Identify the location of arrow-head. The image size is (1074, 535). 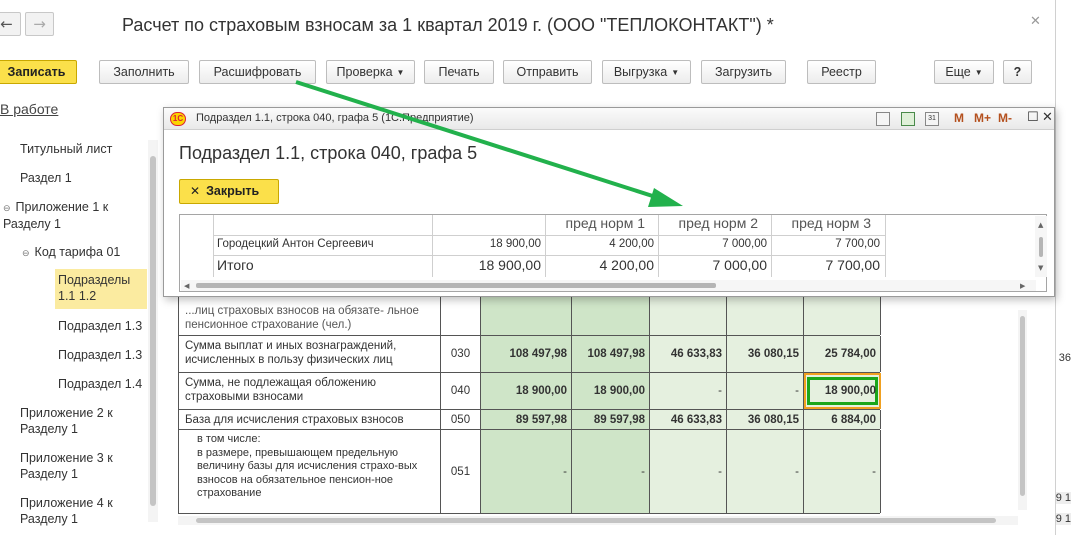
(665, 197).